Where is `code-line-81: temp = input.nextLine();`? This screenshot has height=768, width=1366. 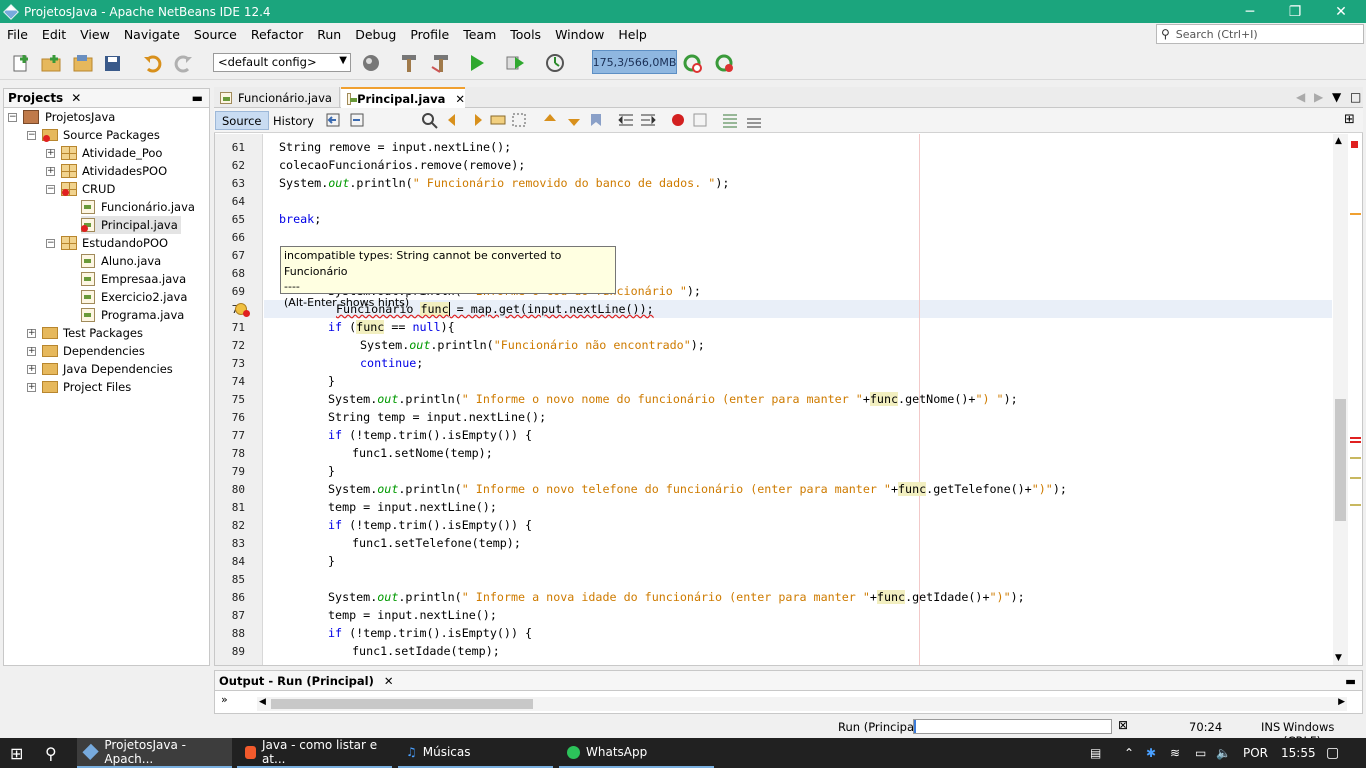
code-line-81: temp = input.nextLine(); is located at coordinates (412, 507).